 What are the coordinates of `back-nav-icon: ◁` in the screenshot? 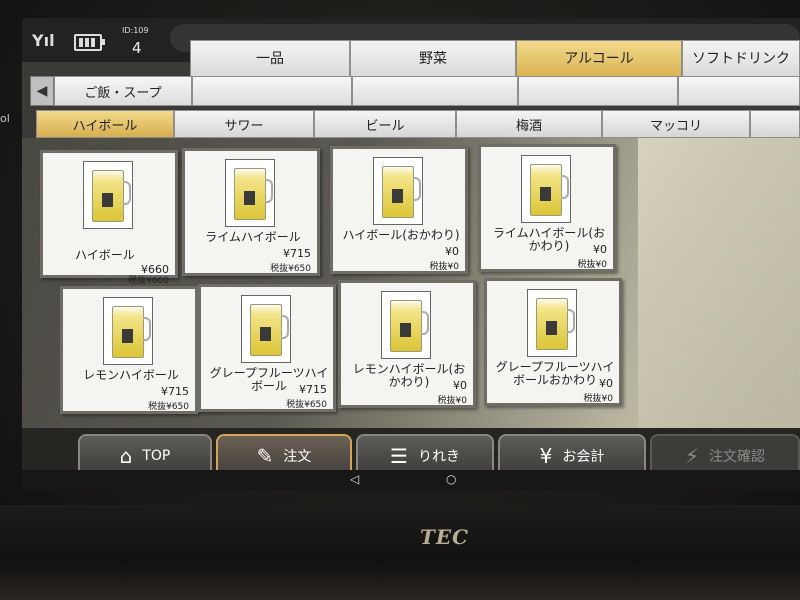 It's located at (354, 479).